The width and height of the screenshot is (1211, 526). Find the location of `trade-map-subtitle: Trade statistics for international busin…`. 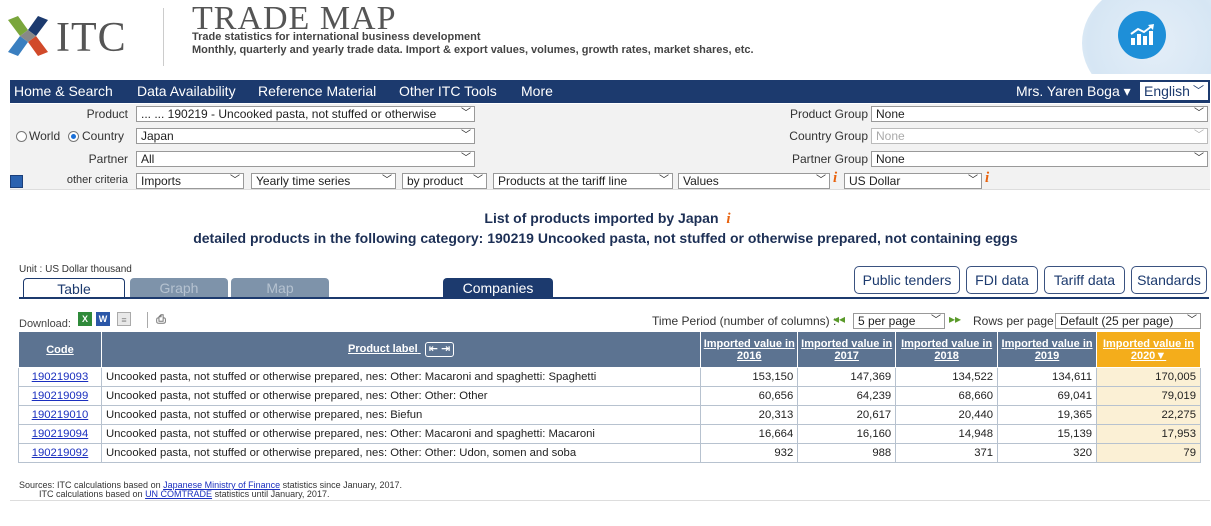

trade-map-subtitle: Trade statistics for international busin… is located at coordinates (336, 37).